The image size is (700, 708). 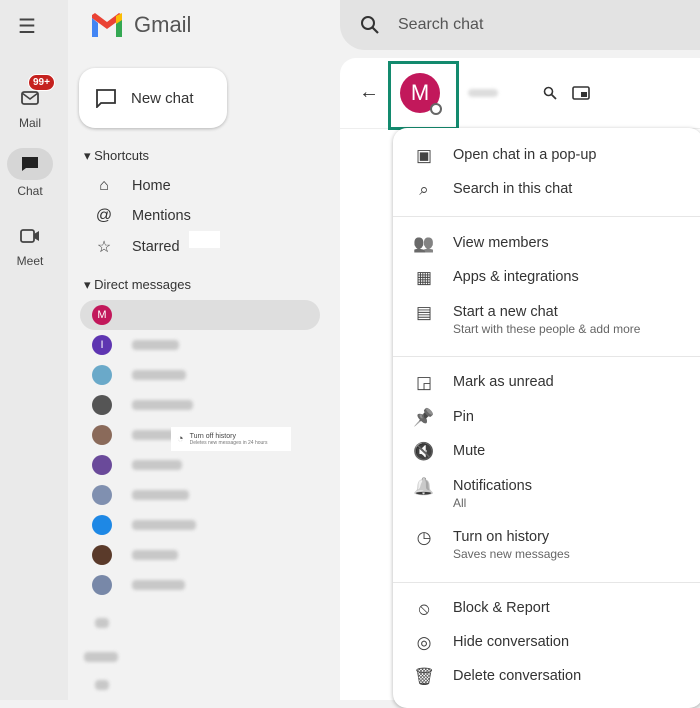 I want to click on menu-item-mark-as-unread: ◲ Mark as unread, so click(x=546, y=383).